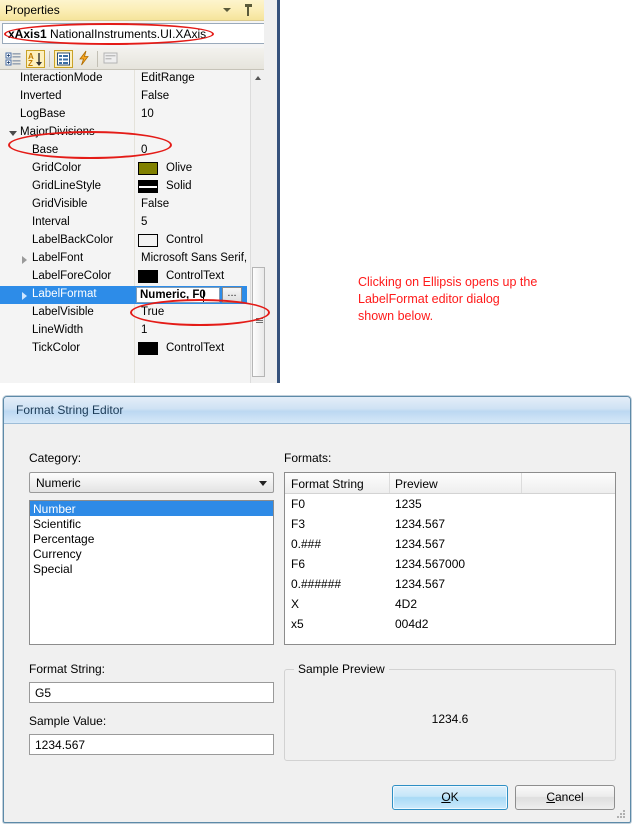 Image resolution: width=634 pixels, height=826 pixels. What do you see at coordinates (144, 222) in the screenshot?
I see `property-value: 5` at bounding box center [144, 222].